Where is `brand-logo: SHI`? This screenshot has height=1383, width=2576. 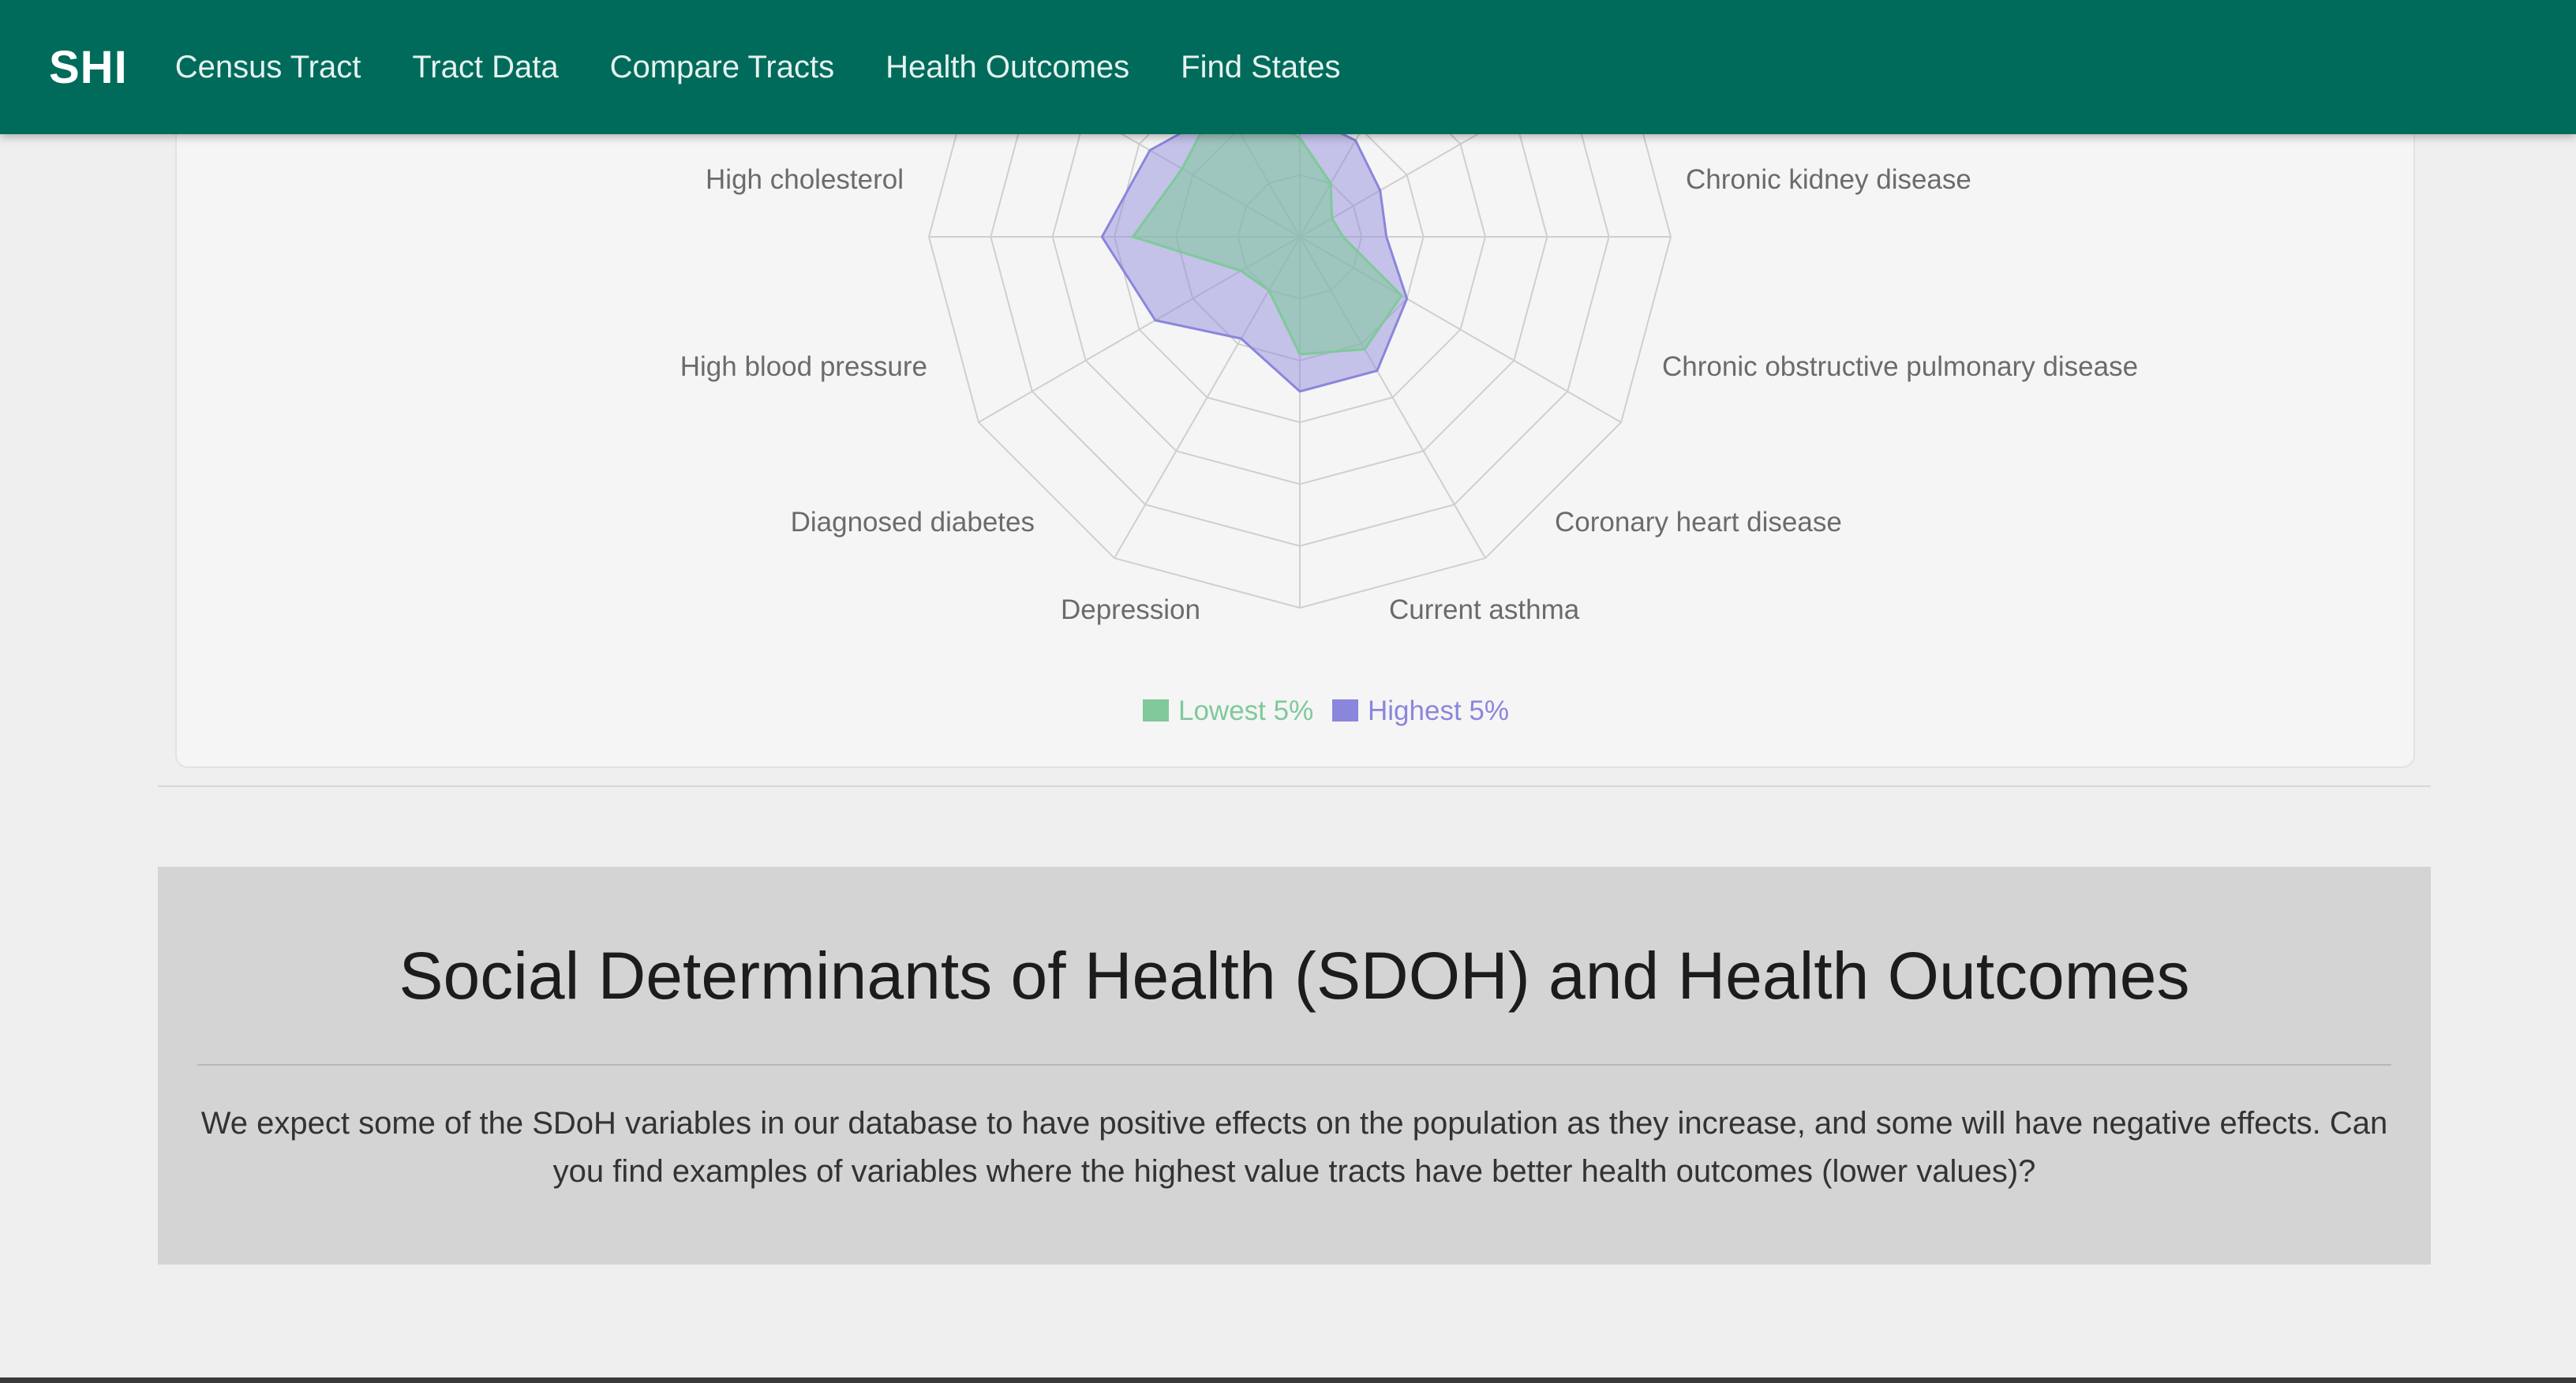
brand-logo: SHI is located at coordinates (88, 67).